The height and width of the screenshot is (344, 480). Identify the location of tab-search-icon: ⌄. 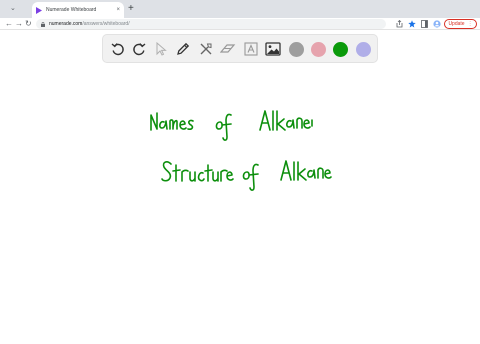
(13, 8).